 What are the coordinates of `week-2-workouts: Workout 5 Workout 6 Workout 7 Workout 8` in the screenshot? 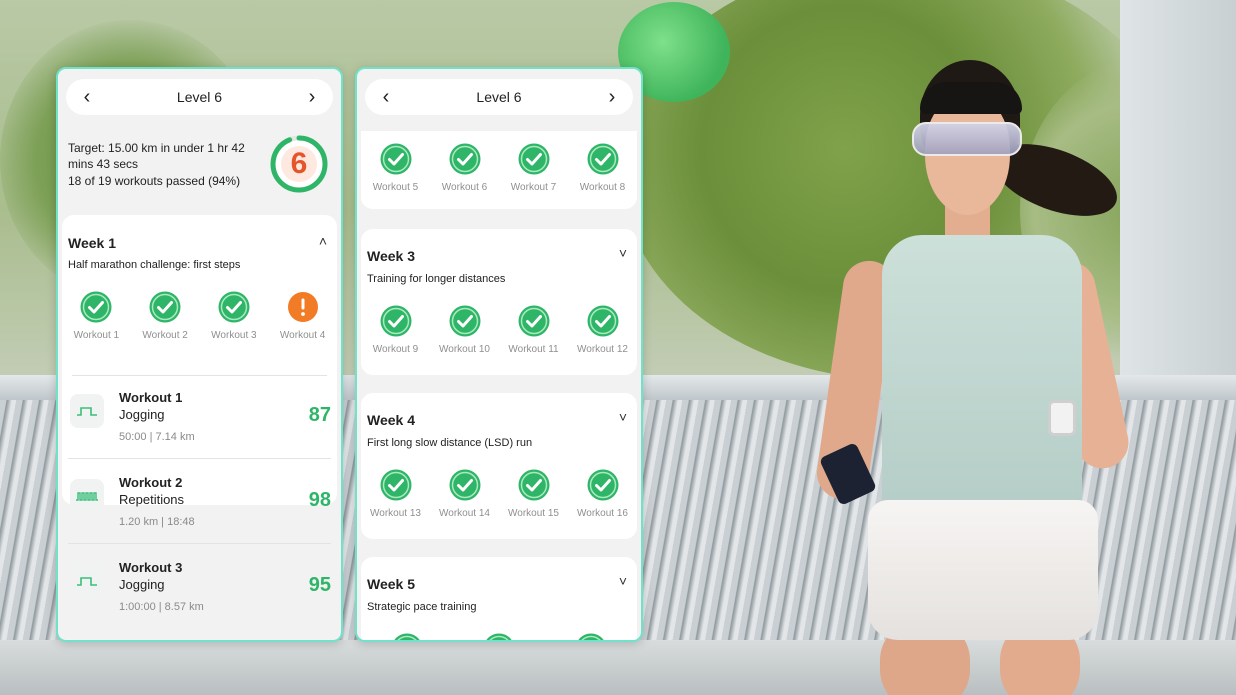 It's located at (499, 168).